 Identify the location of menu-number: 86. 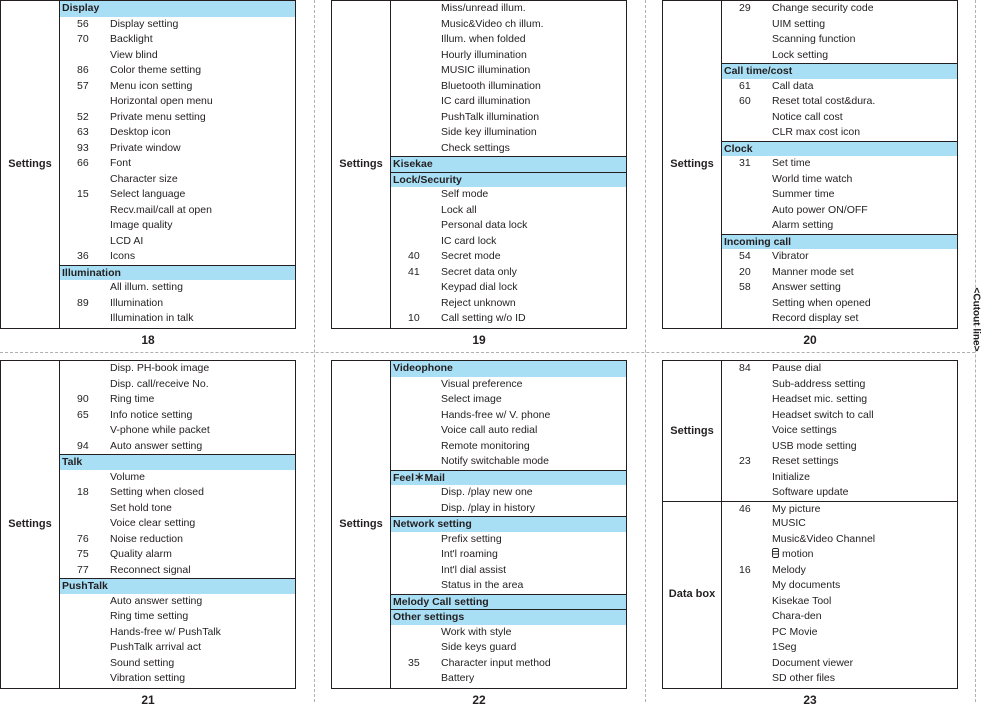
(83, 70).